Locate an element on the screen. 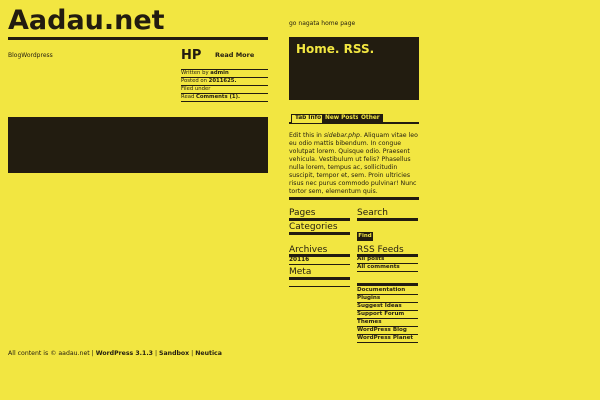  meta-label: Read is located at coordinates (188, 97).